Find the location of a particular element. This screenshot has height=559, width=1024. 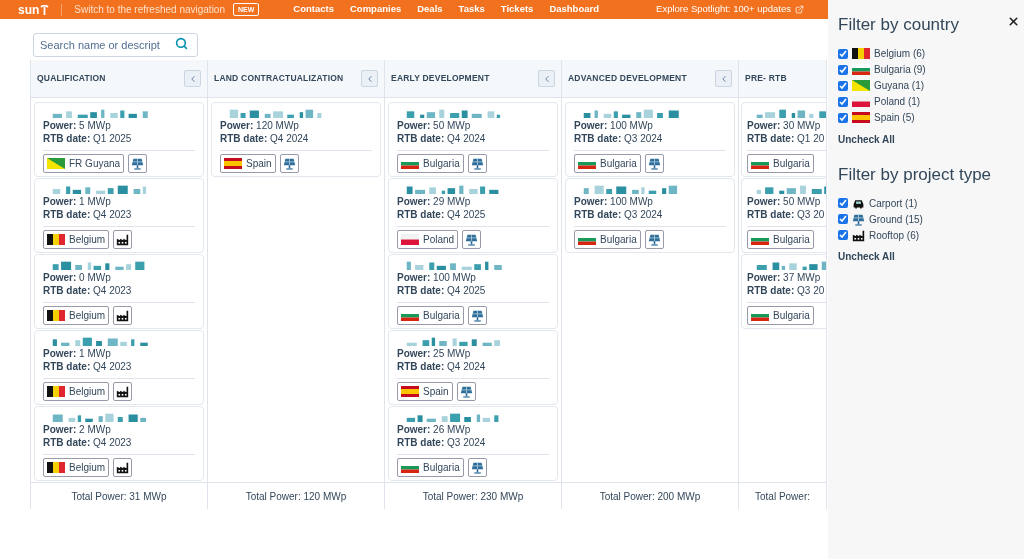

column-title: QUALIFICATION is located at coordinates (71, 78).